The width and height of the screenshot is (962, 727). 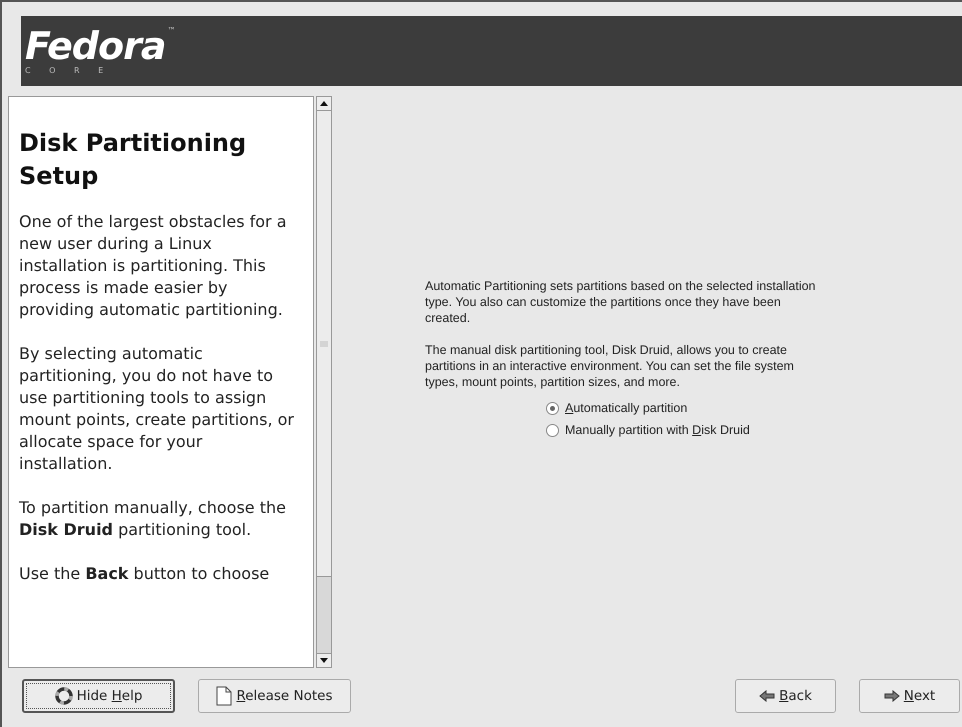 I want to click on release-notes-button: Release Notes, so click(x=274, y=696).